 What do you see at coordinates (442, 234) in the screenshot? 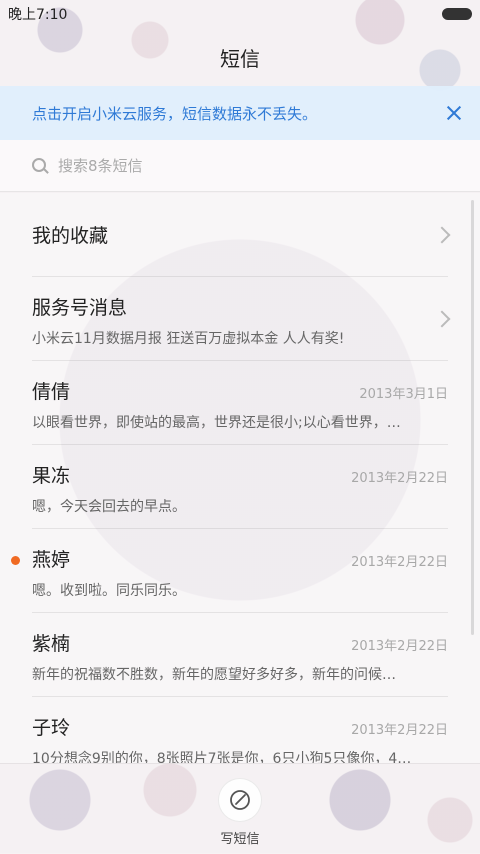
I see `chevron-right-icon` at bounding box center [442, 234].